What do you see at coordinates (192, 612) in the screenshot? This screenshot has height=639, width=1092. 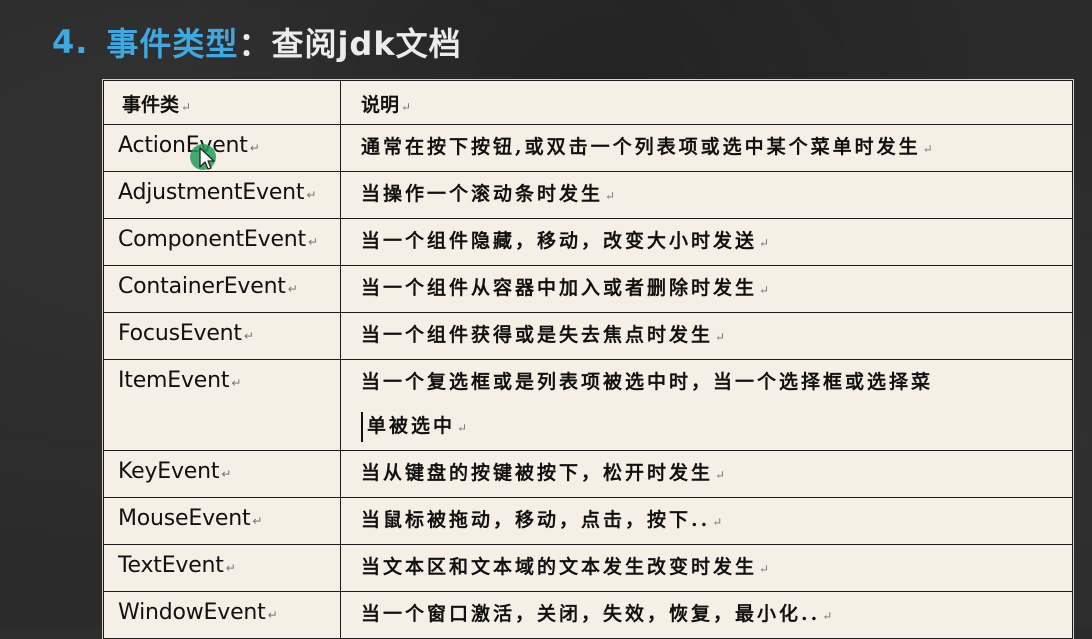 I see `event-name: WindowEvent` at bounding box center [192, 612].